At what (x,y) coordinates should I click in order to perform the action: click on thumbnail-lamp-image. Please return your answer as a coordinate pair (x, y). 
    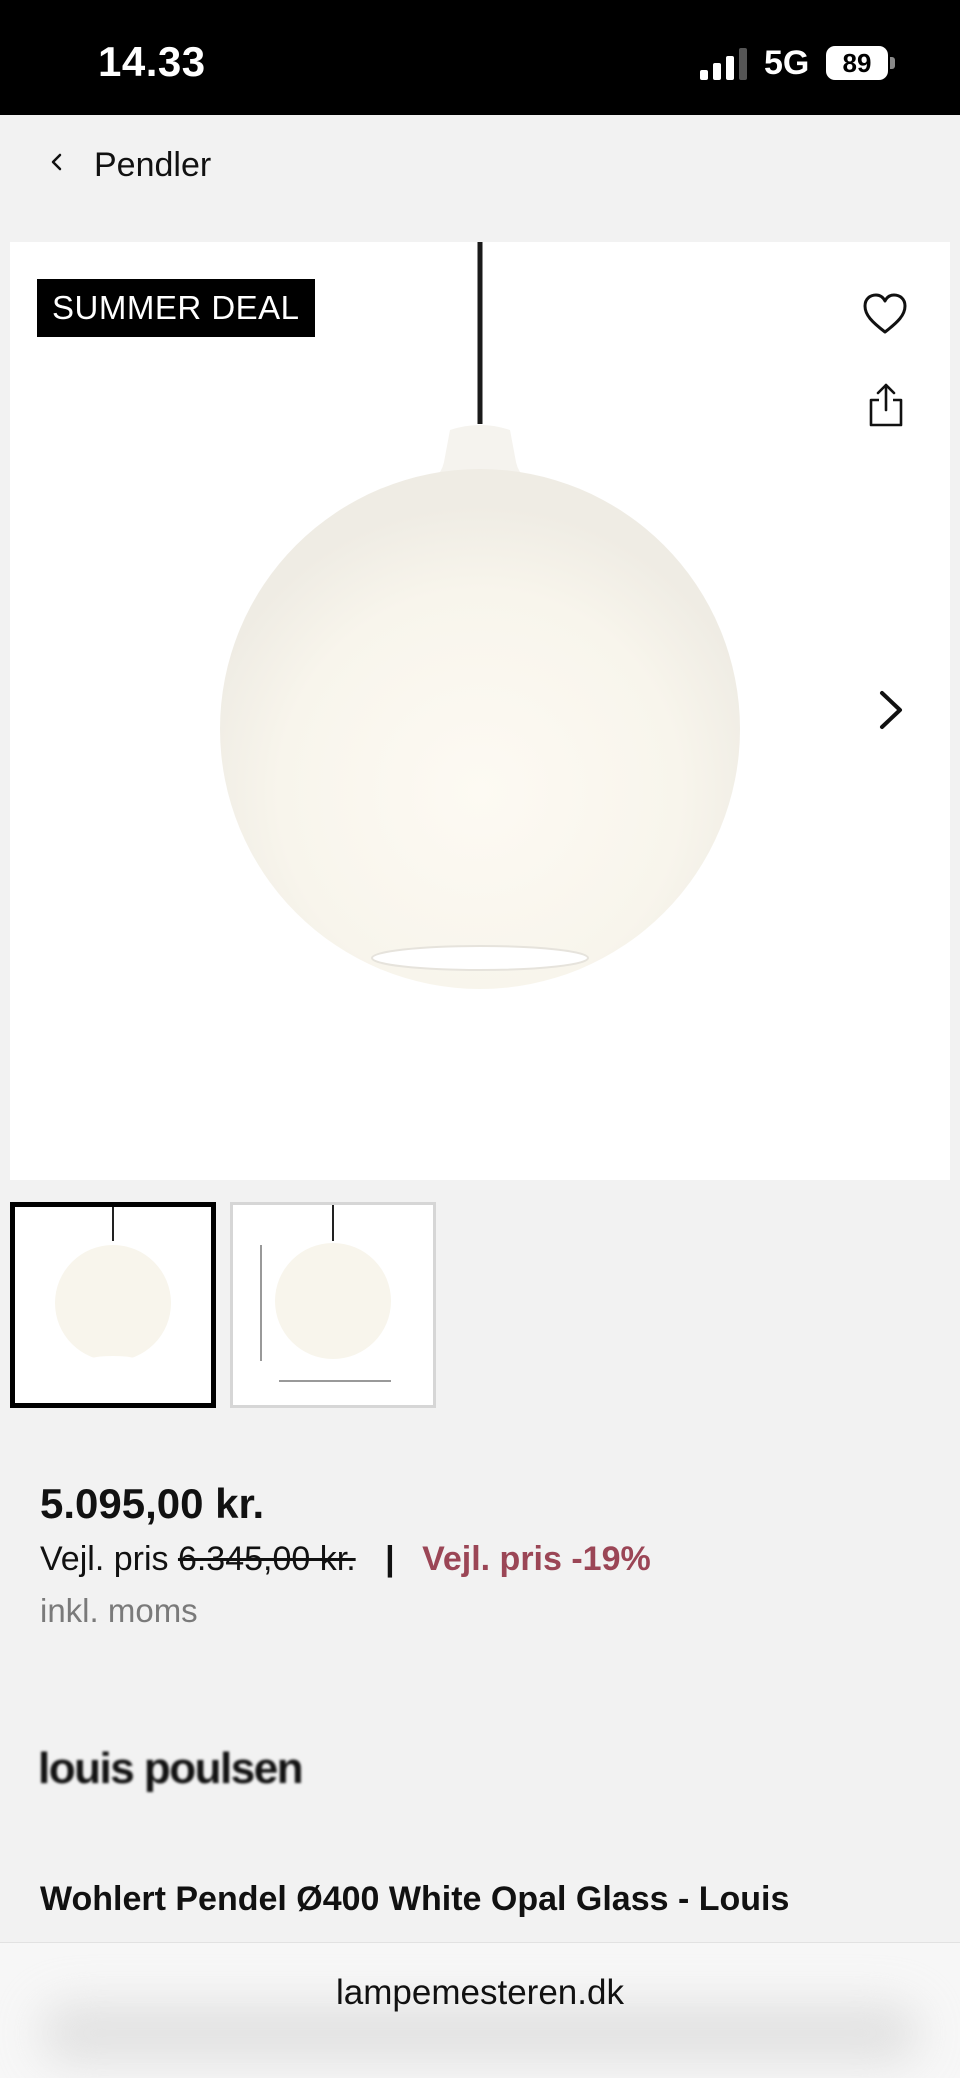
    Looking at the image, I should click on (113, 1284).